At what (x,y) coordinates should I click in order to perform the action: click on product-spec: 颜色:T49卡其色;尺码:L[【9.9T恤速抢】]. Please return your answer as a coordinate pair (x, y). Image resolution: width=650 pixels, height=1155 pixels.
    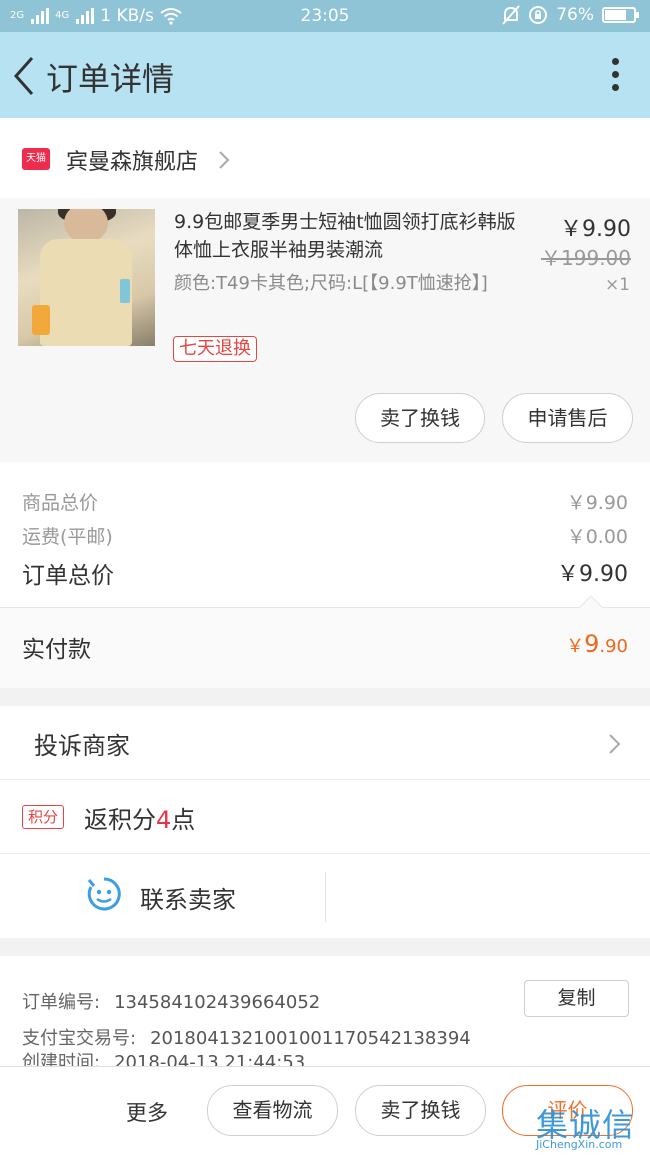
    Looking at the image, I should click on (331, 283).